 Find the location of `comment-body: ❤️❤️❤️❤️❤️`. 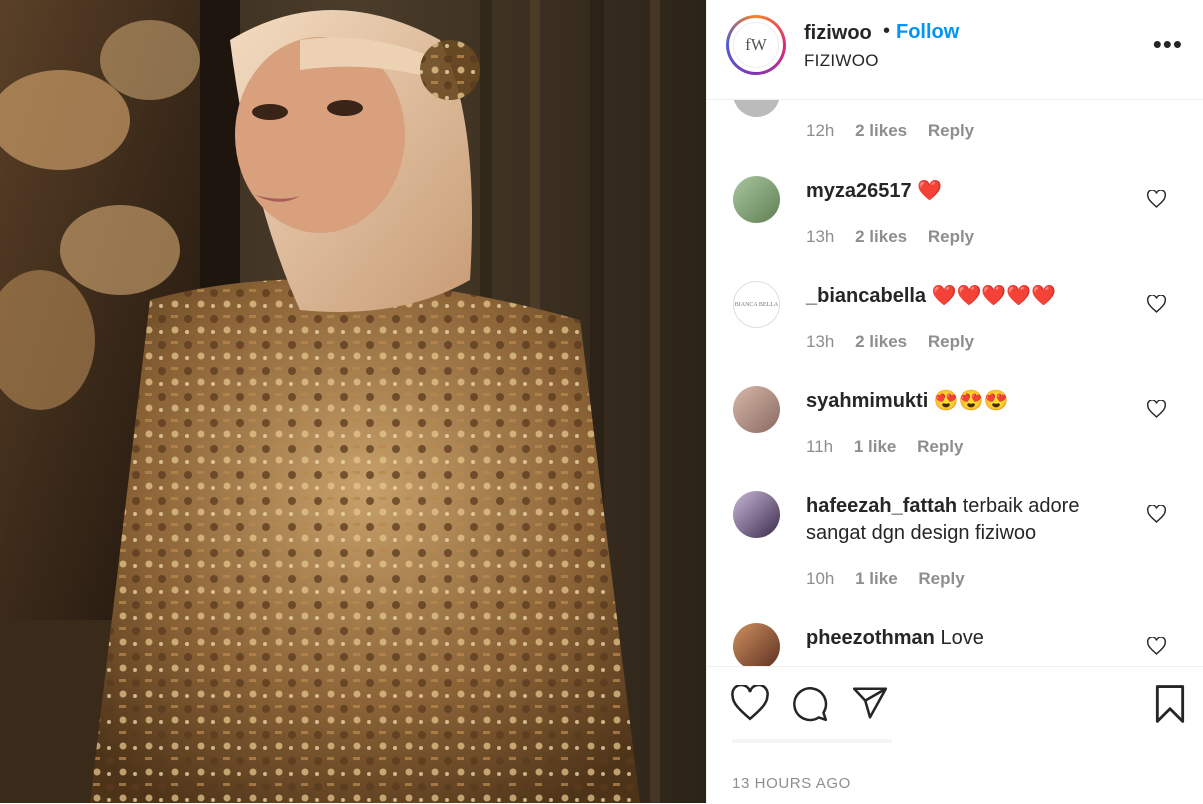

comment-body: ❤️❤️❤️❤️❤️ is located at coordinates (991, 296).